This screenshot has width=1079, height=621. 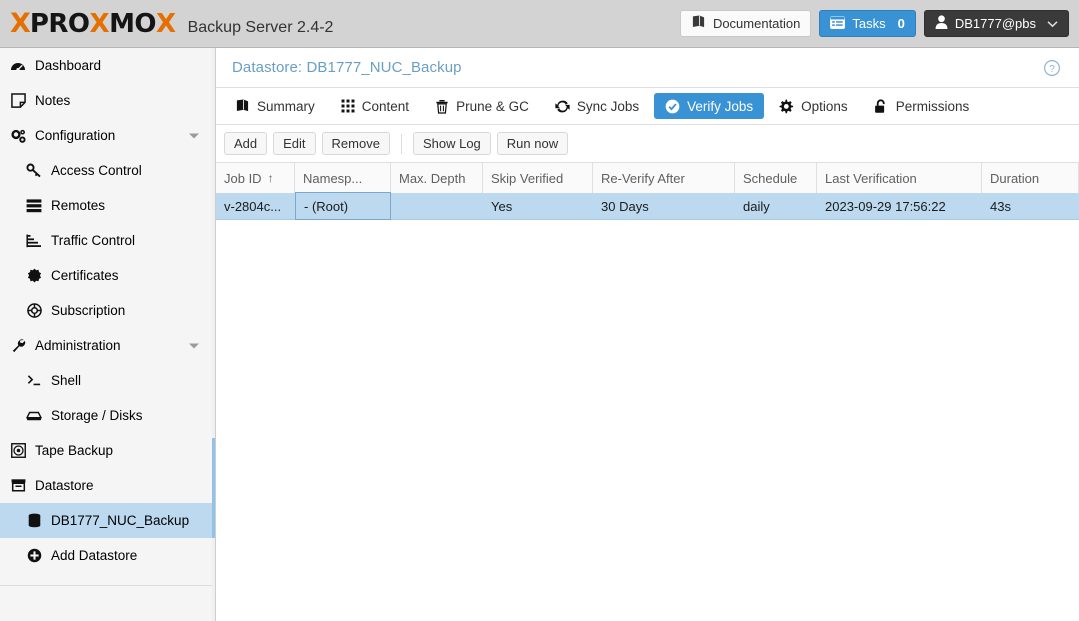 I want to click on gear-icon, so click(x=786, y=106).